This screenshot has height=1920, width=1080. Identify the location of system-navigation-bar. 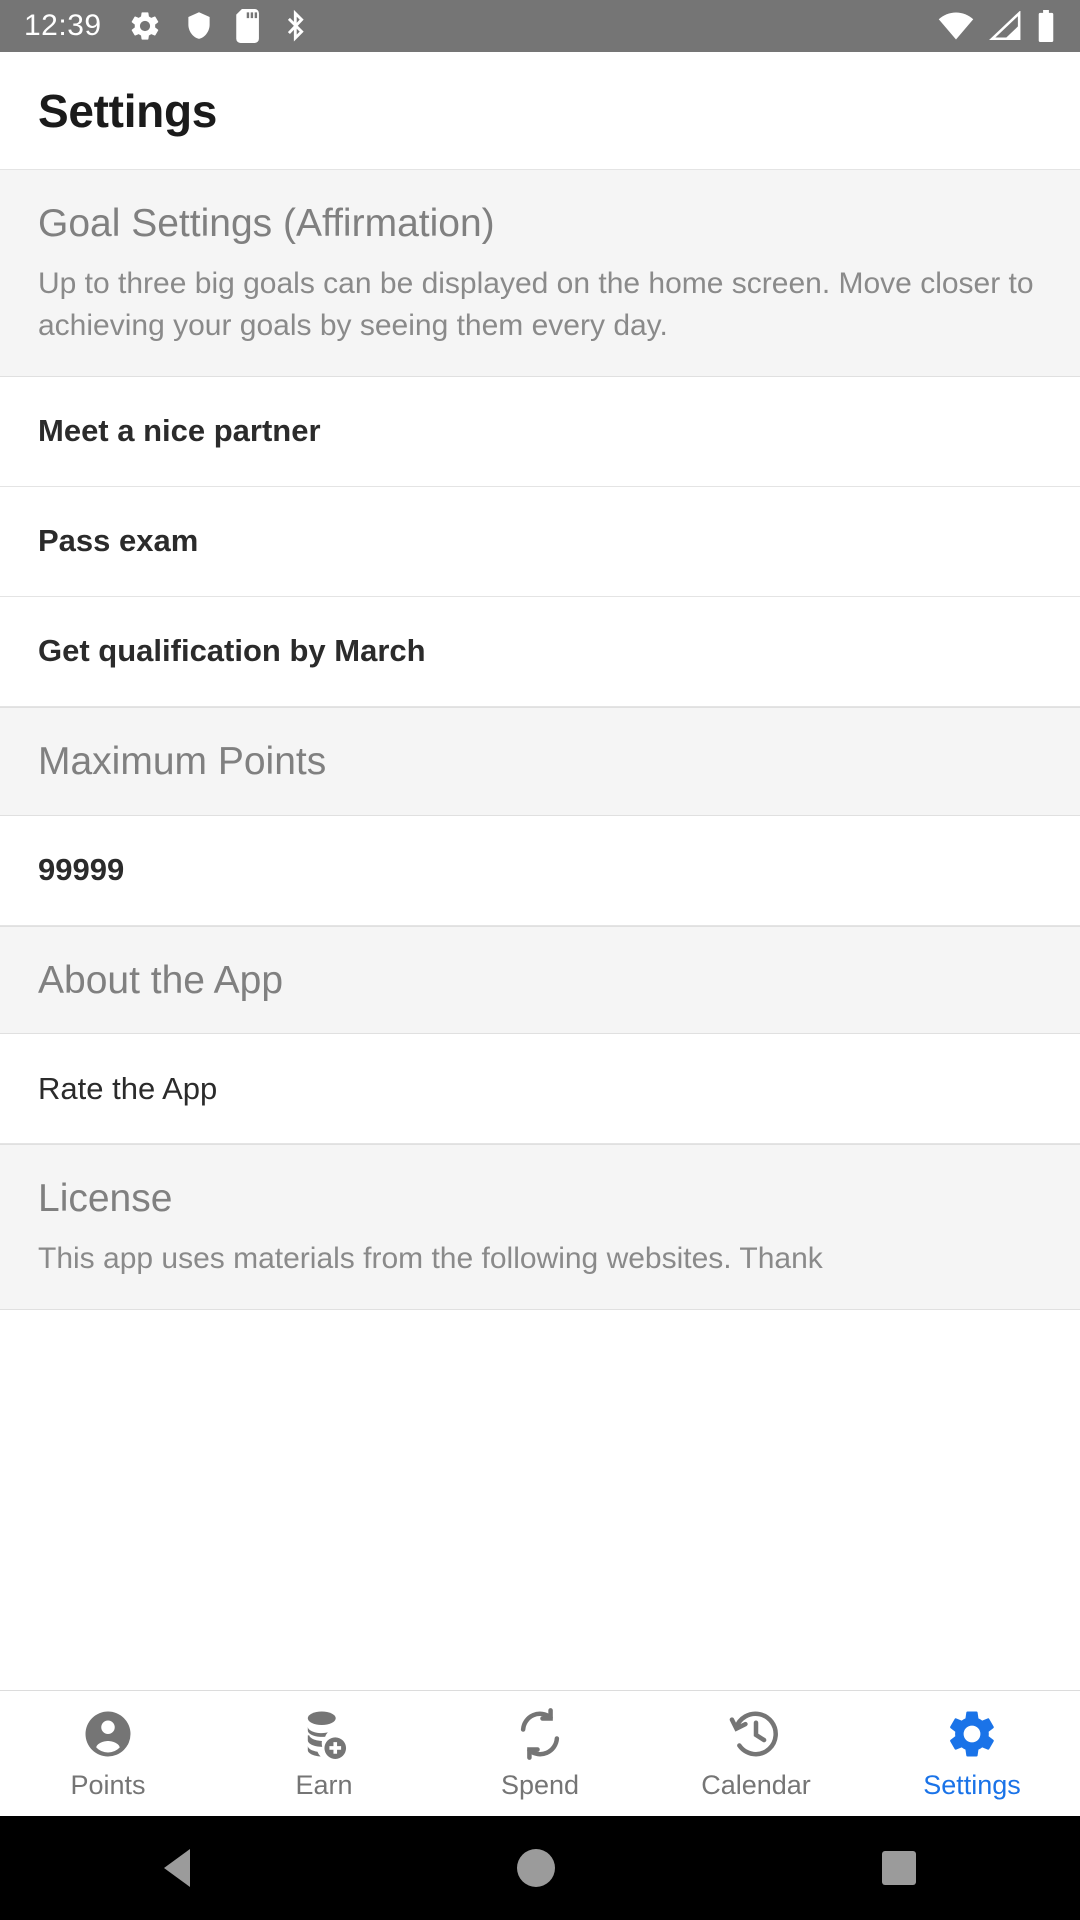
(540, 1868).